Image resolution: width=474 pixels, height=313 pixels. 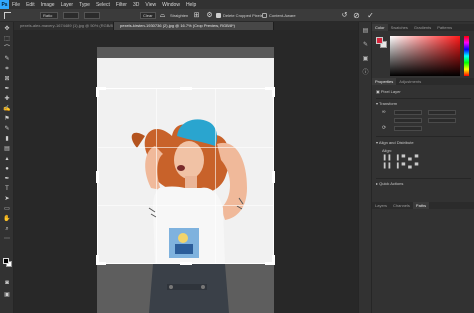 I want to click on eyedropper-tool-icon: ✒, so click(x=7, y=89).